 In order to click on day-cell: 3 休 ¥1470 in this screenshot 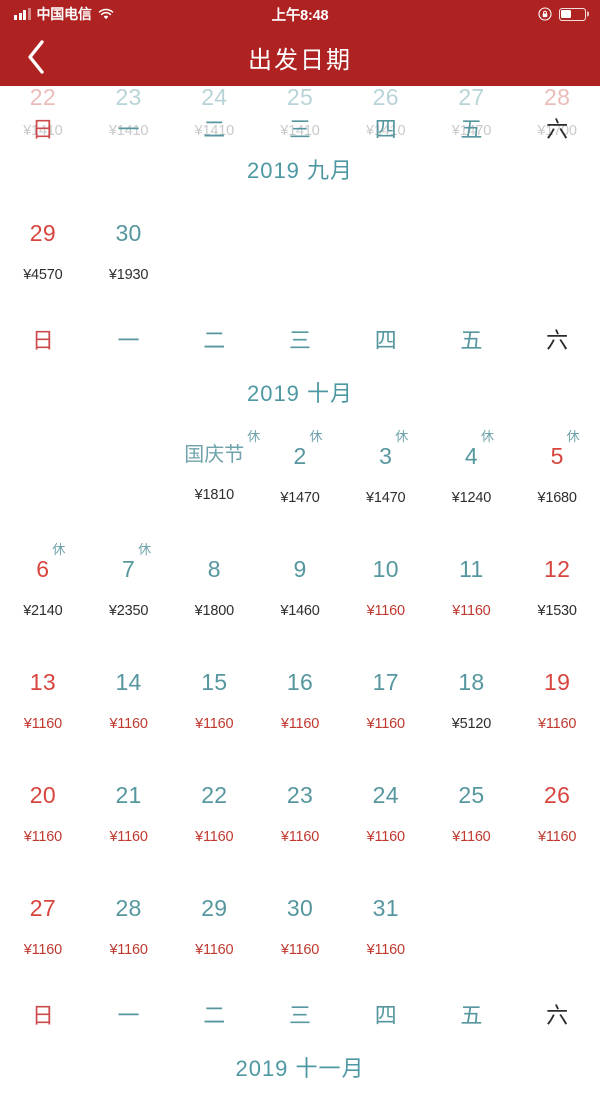, I will do `click(386, 481)`.